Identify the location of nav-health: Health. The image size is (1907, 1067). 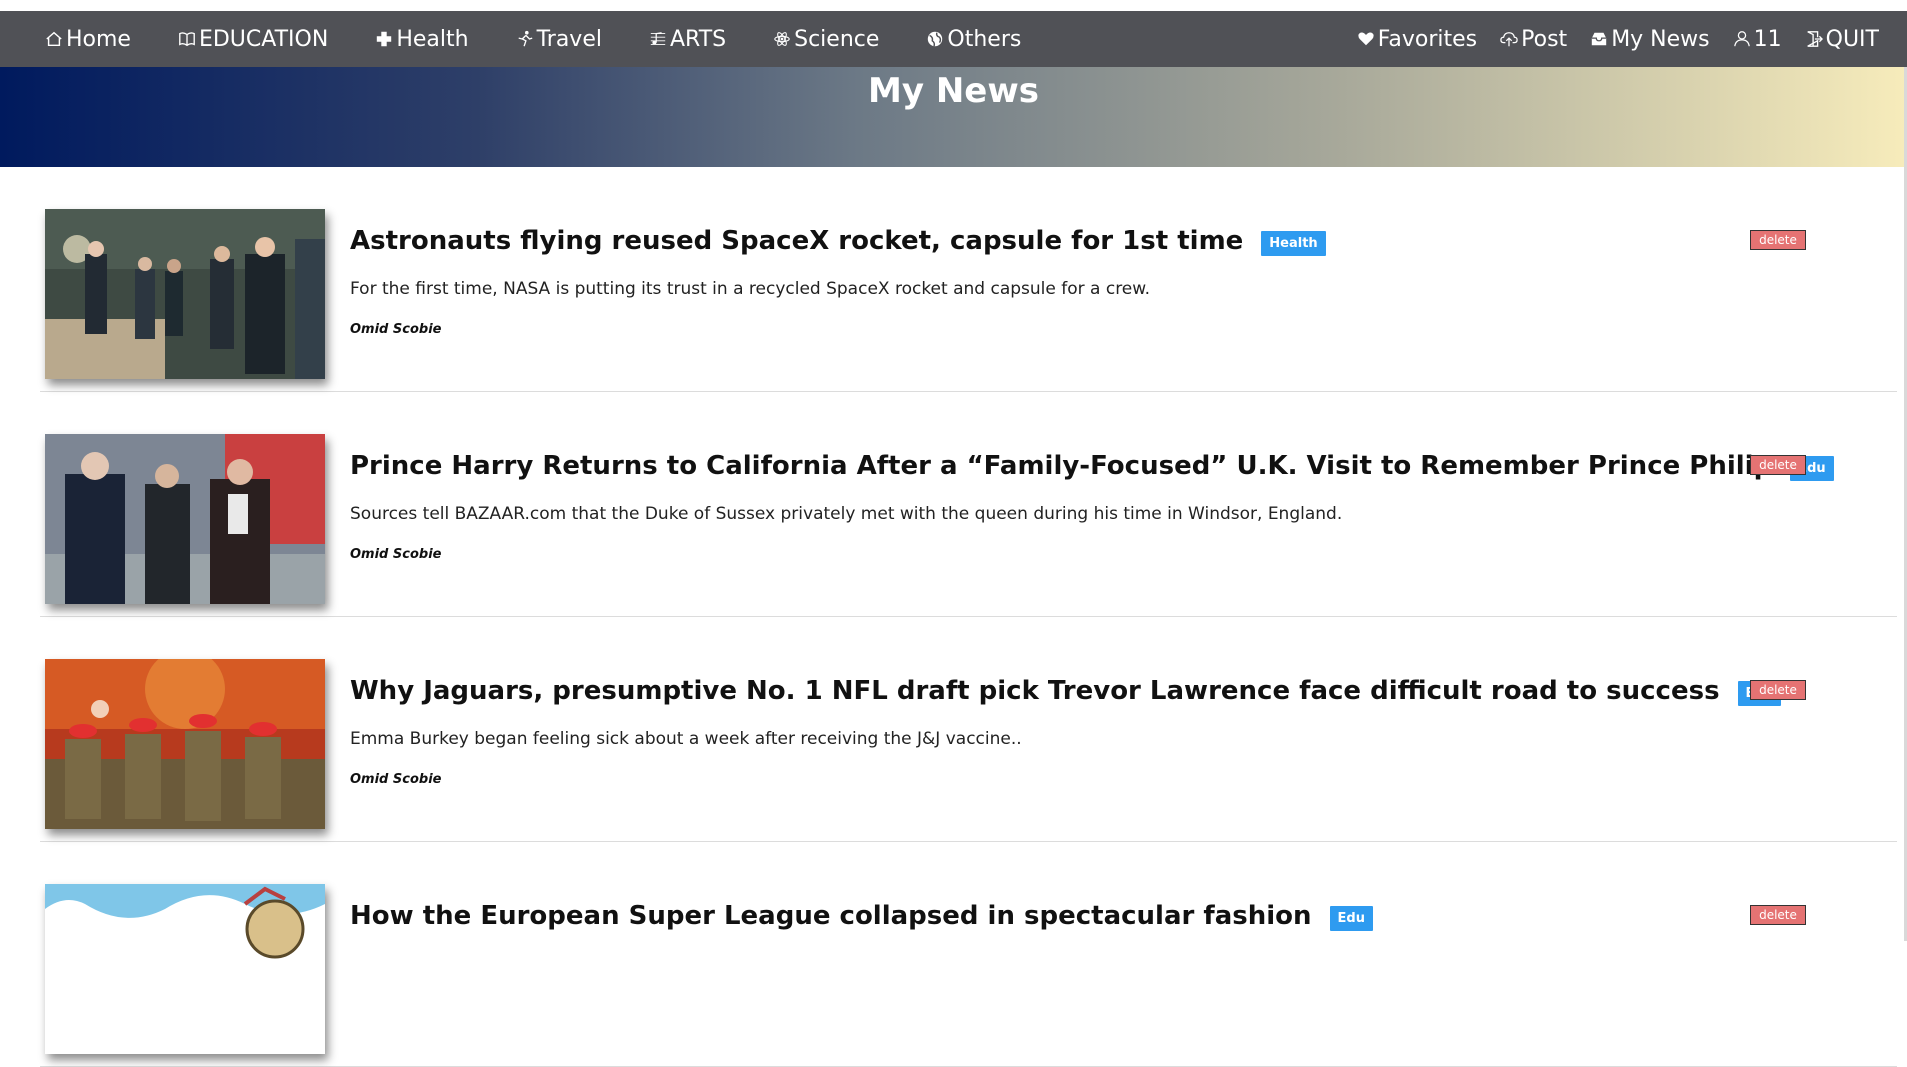
(421, 39).